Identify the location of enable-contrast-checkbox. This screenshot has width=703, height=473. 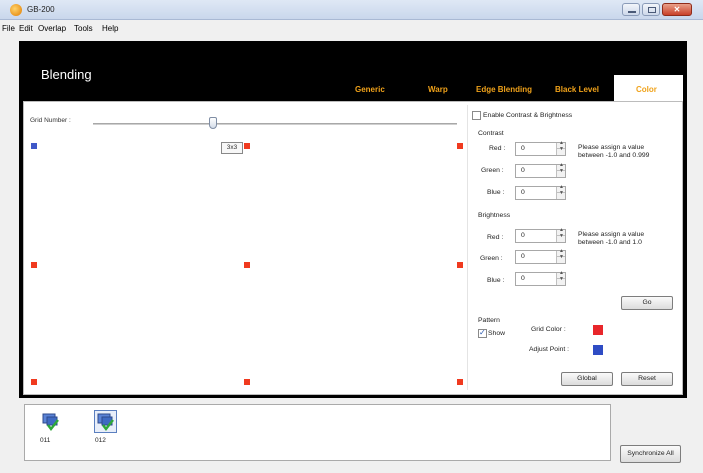
(476, 115).